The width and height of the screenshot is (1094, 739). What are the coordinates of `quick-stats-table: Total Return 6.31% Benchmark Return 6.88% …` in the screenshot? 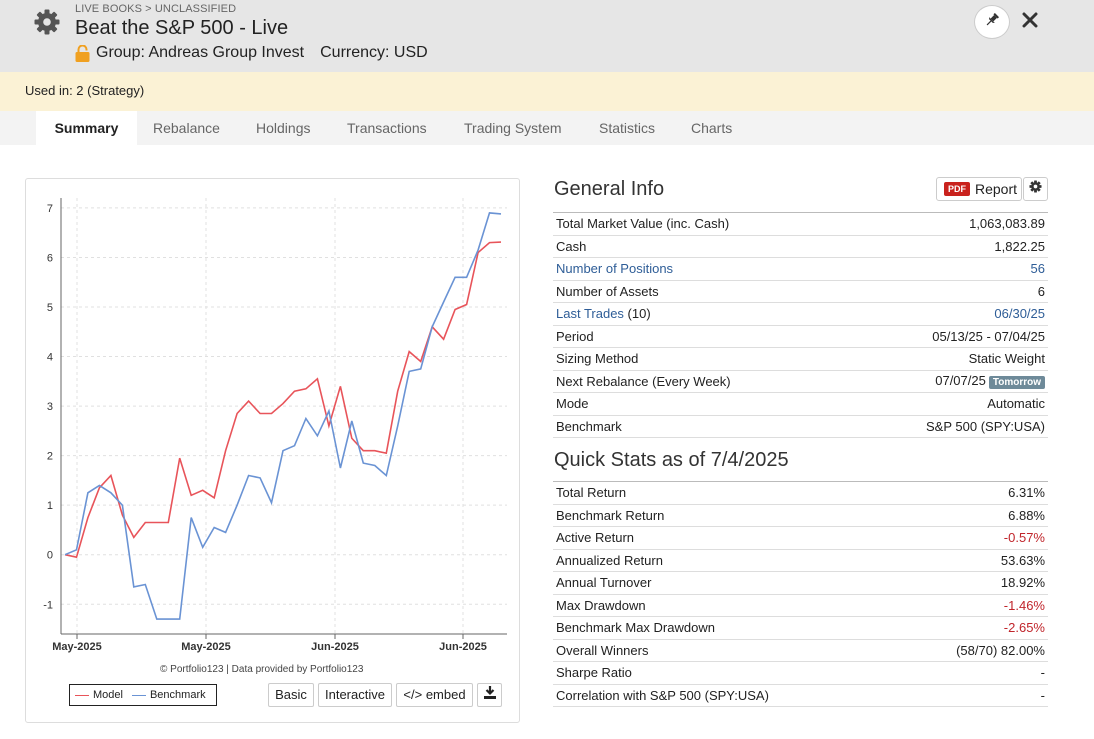 It's located at (800, 594).